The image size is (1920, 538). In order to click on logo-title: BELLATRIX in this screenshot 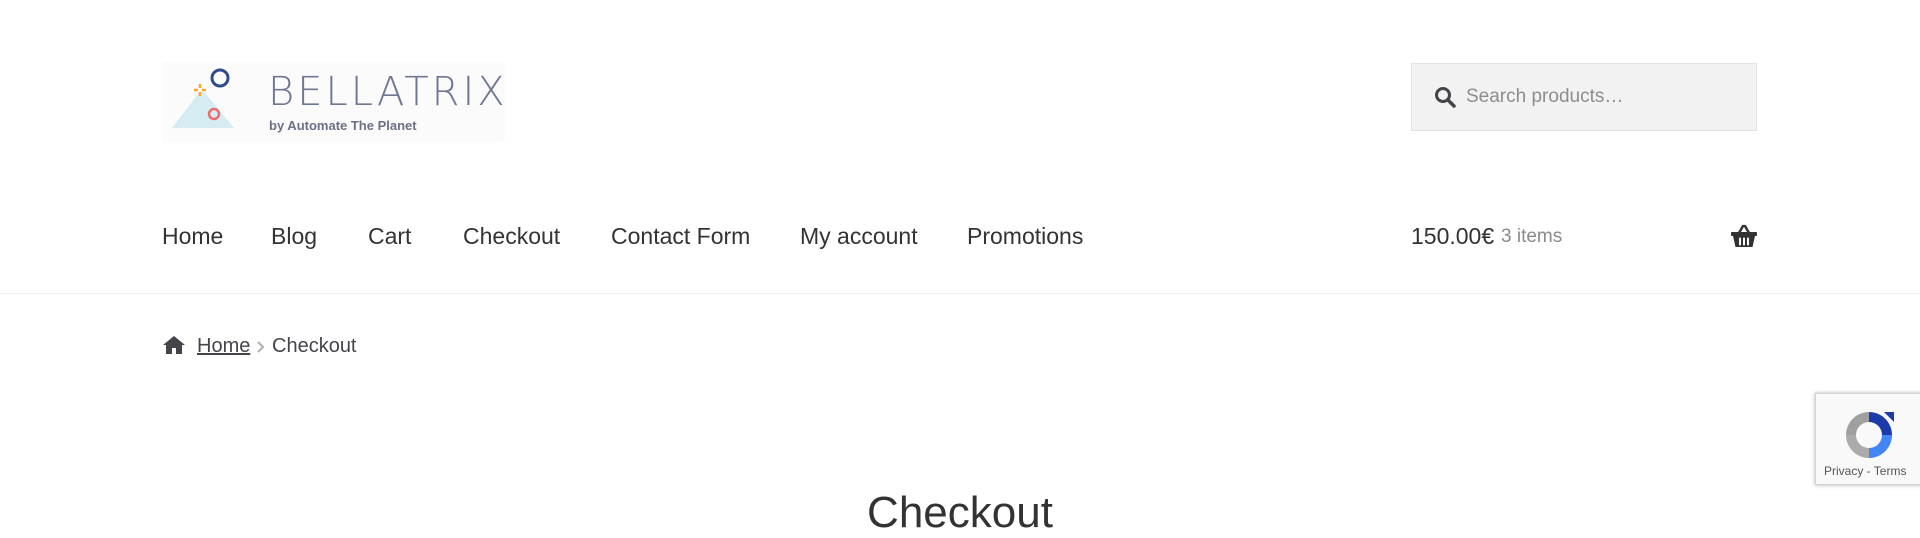, I will do `click(388, 92)`.